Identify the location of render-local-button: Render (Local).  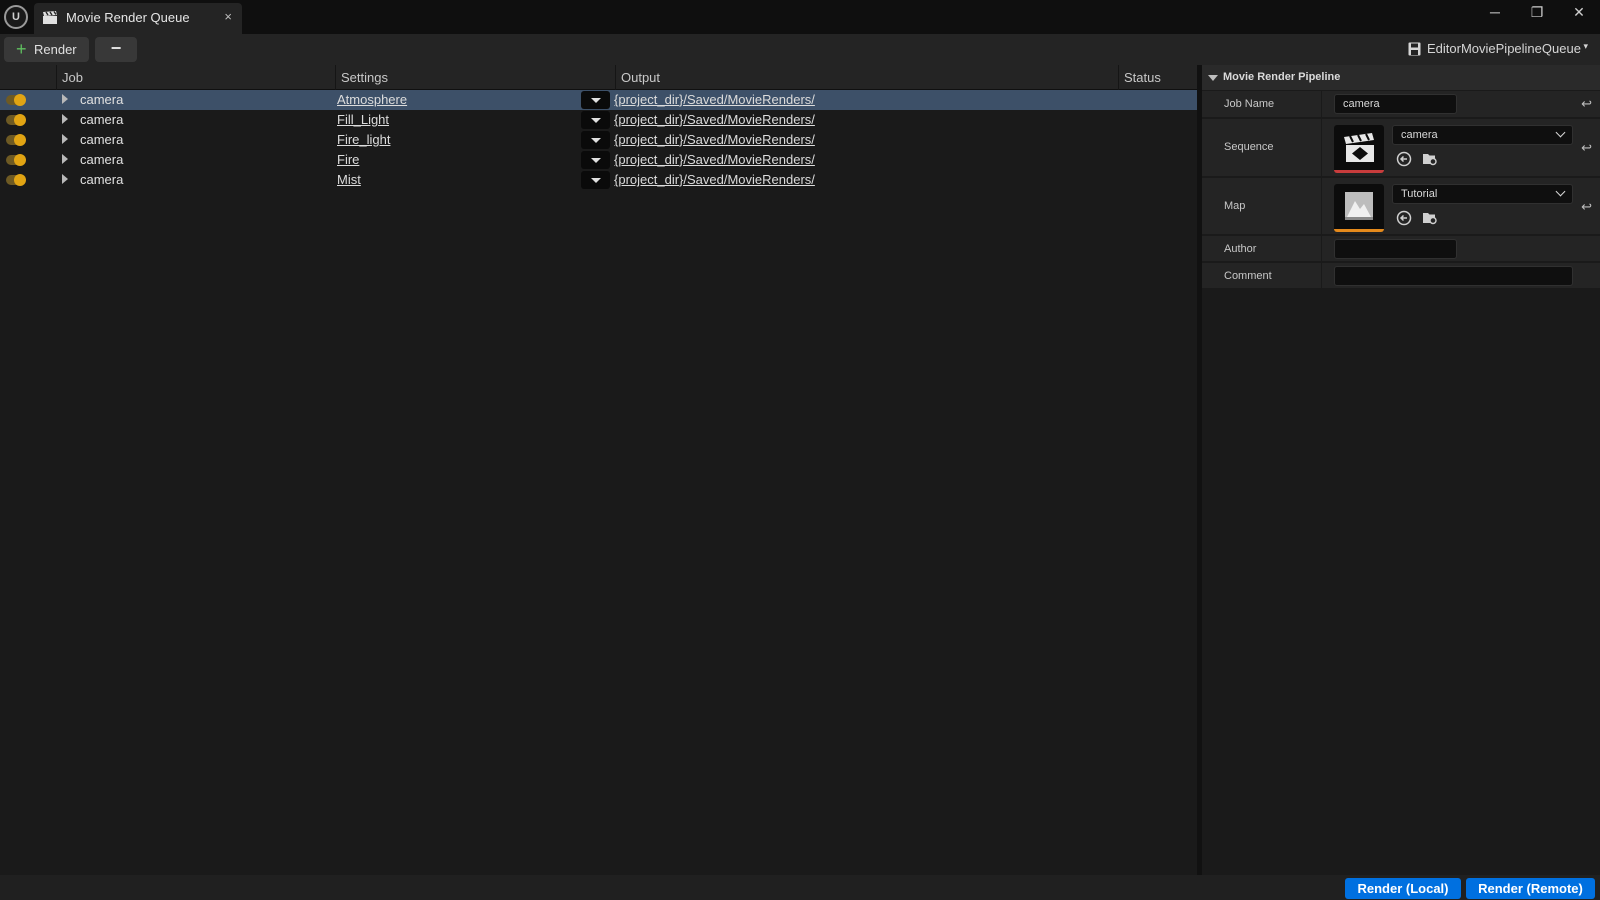
(1403, 888).